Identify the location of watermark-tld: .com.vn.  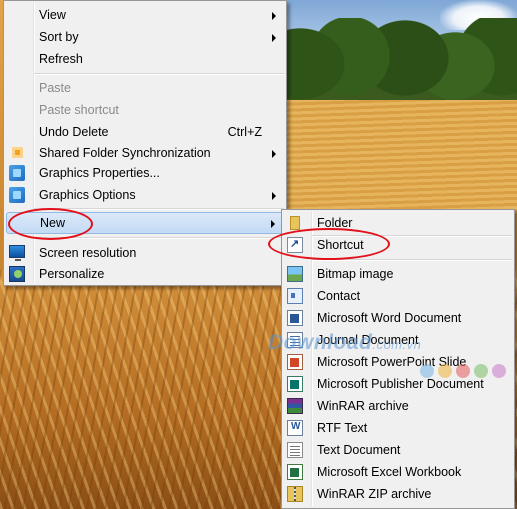
(397, 344).